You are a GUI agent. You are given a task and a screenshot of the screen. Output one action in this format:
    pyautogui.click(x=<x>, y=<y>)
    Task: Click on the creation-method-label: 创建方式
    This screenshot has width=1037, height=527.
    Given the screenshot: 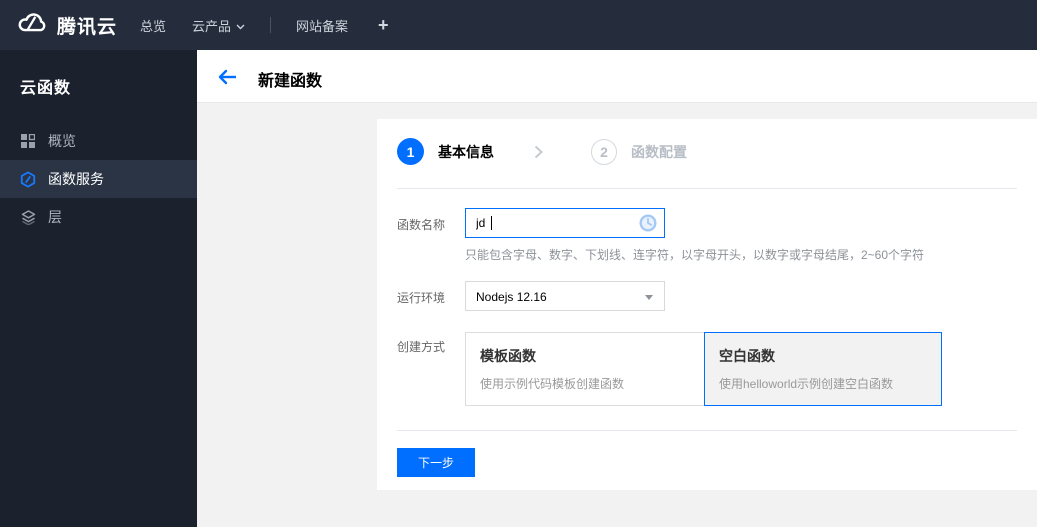 What is the action you would take?
    pyautogui.click(x=421, y=347)
    